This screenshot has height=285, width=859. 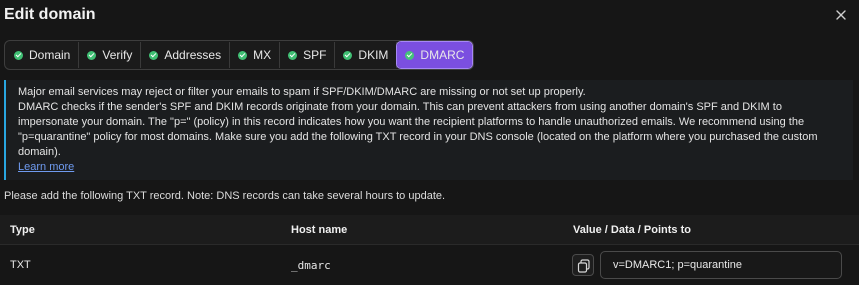 I want to click on dialog-header: Edit domain, so click(x=429, y=17).